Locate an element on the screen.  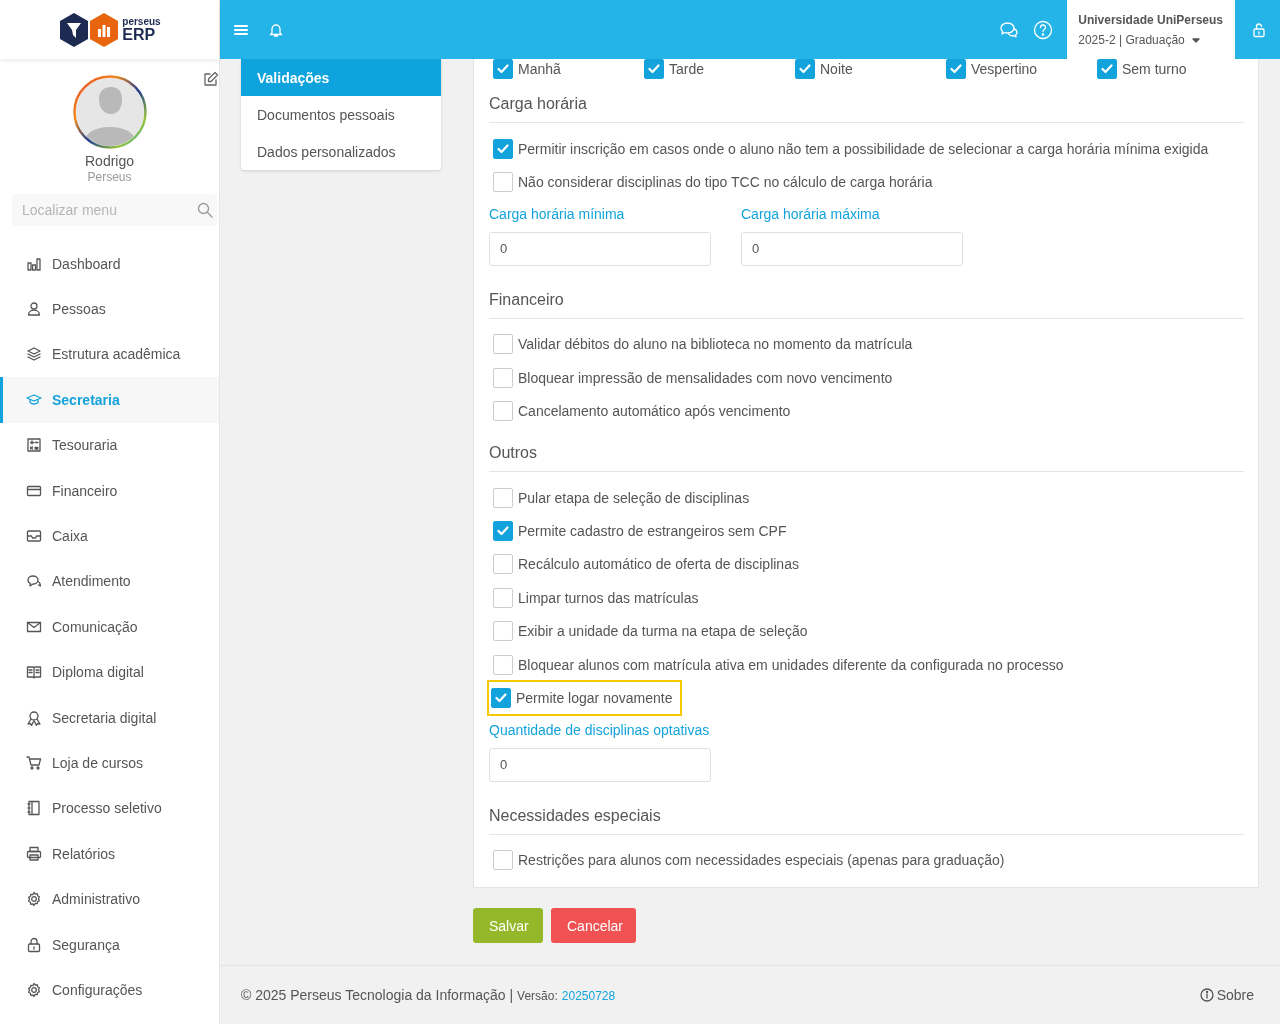
checkbox-label: Bloquear alunos com matrícula ativa em unidades diferente da configurada no processo is located at coordinates (791, 664).